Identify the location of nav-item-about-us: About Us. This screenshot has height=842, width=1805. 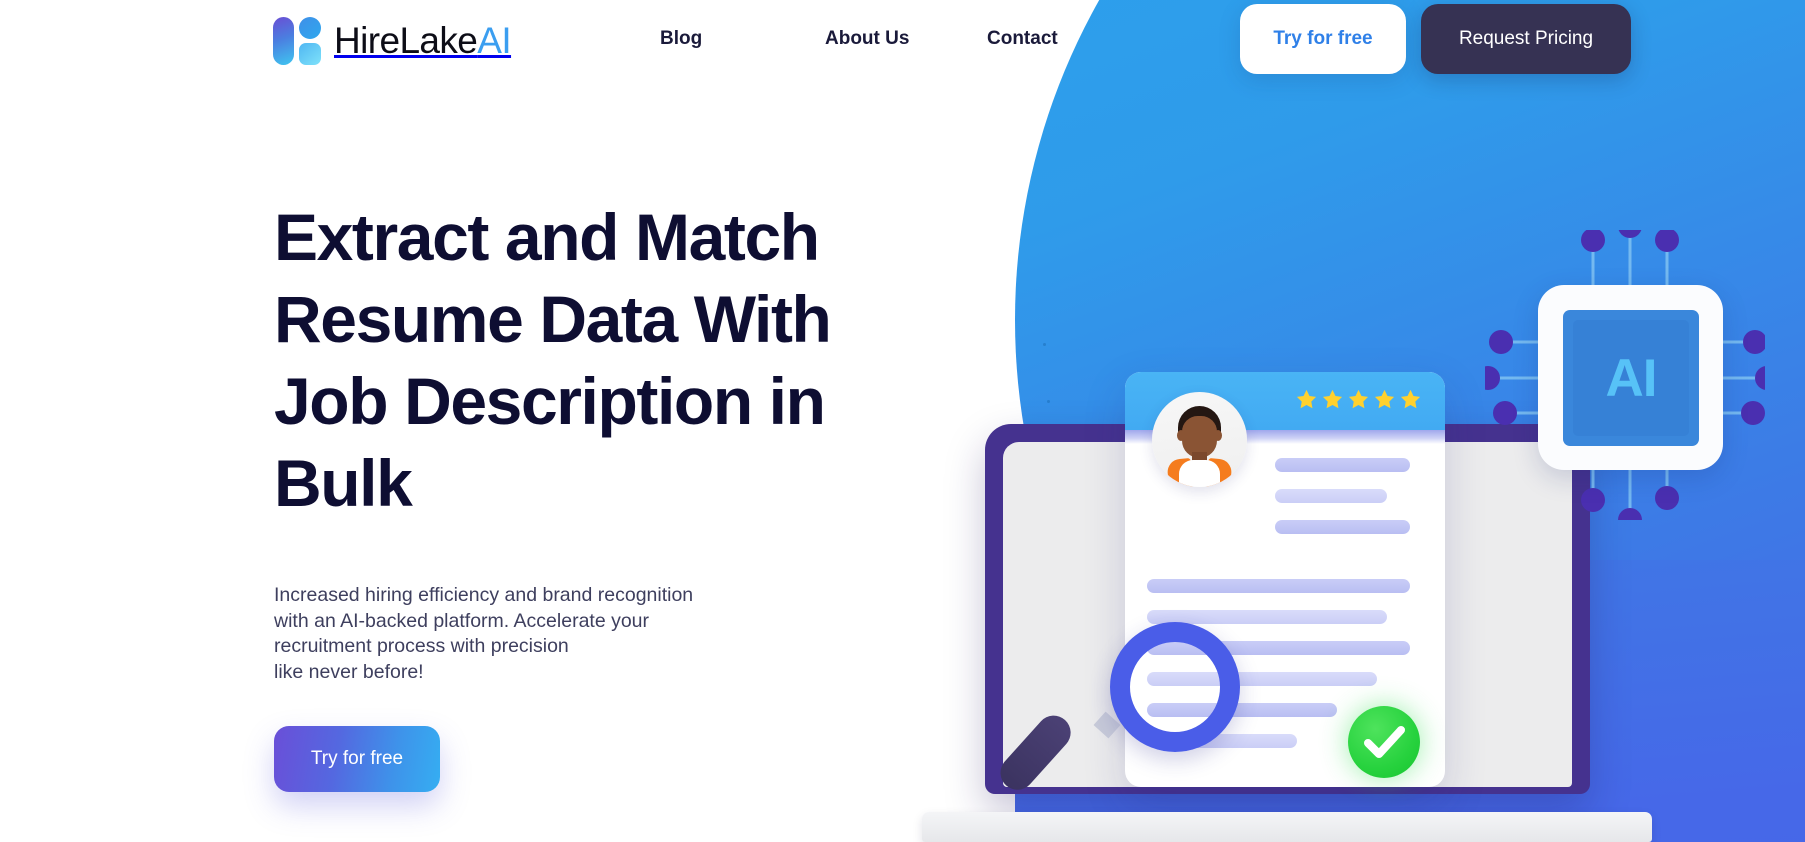
(906, 39).